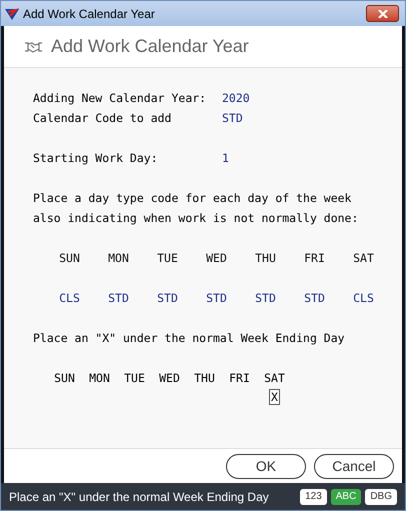  What do you see at coordinates (225, 158) in the screenshot?
I see `field-value: 1` at bounding box center [225, 158].